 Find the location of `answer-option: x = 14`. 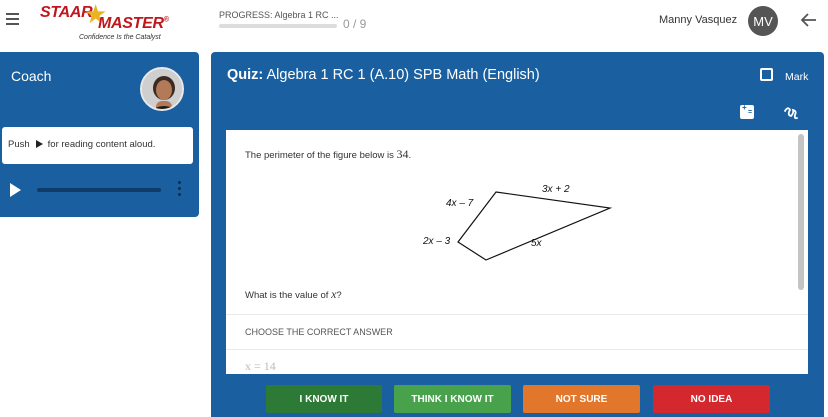

answer-option: x = 14 is located at coordinates (260, 366).